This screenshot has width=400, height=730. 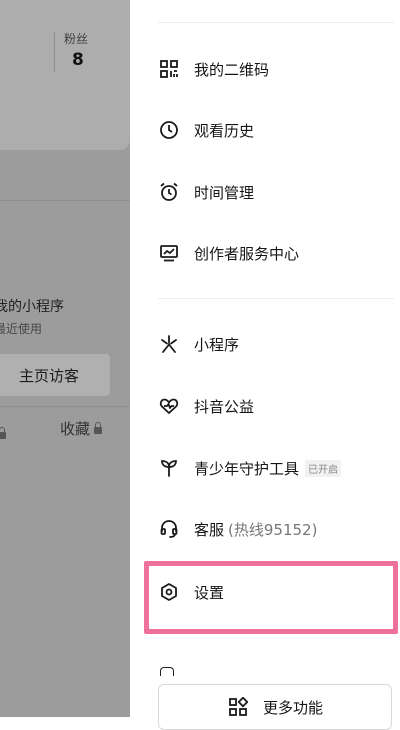 I want to click on menu-item-label: 时间管理, so click(x=224, y=192).